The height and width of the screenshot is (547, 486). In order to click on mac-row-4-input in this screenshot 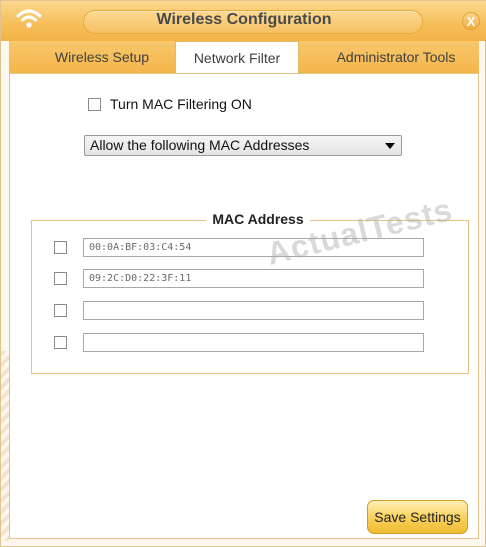, I will do `click(253, 342)`.